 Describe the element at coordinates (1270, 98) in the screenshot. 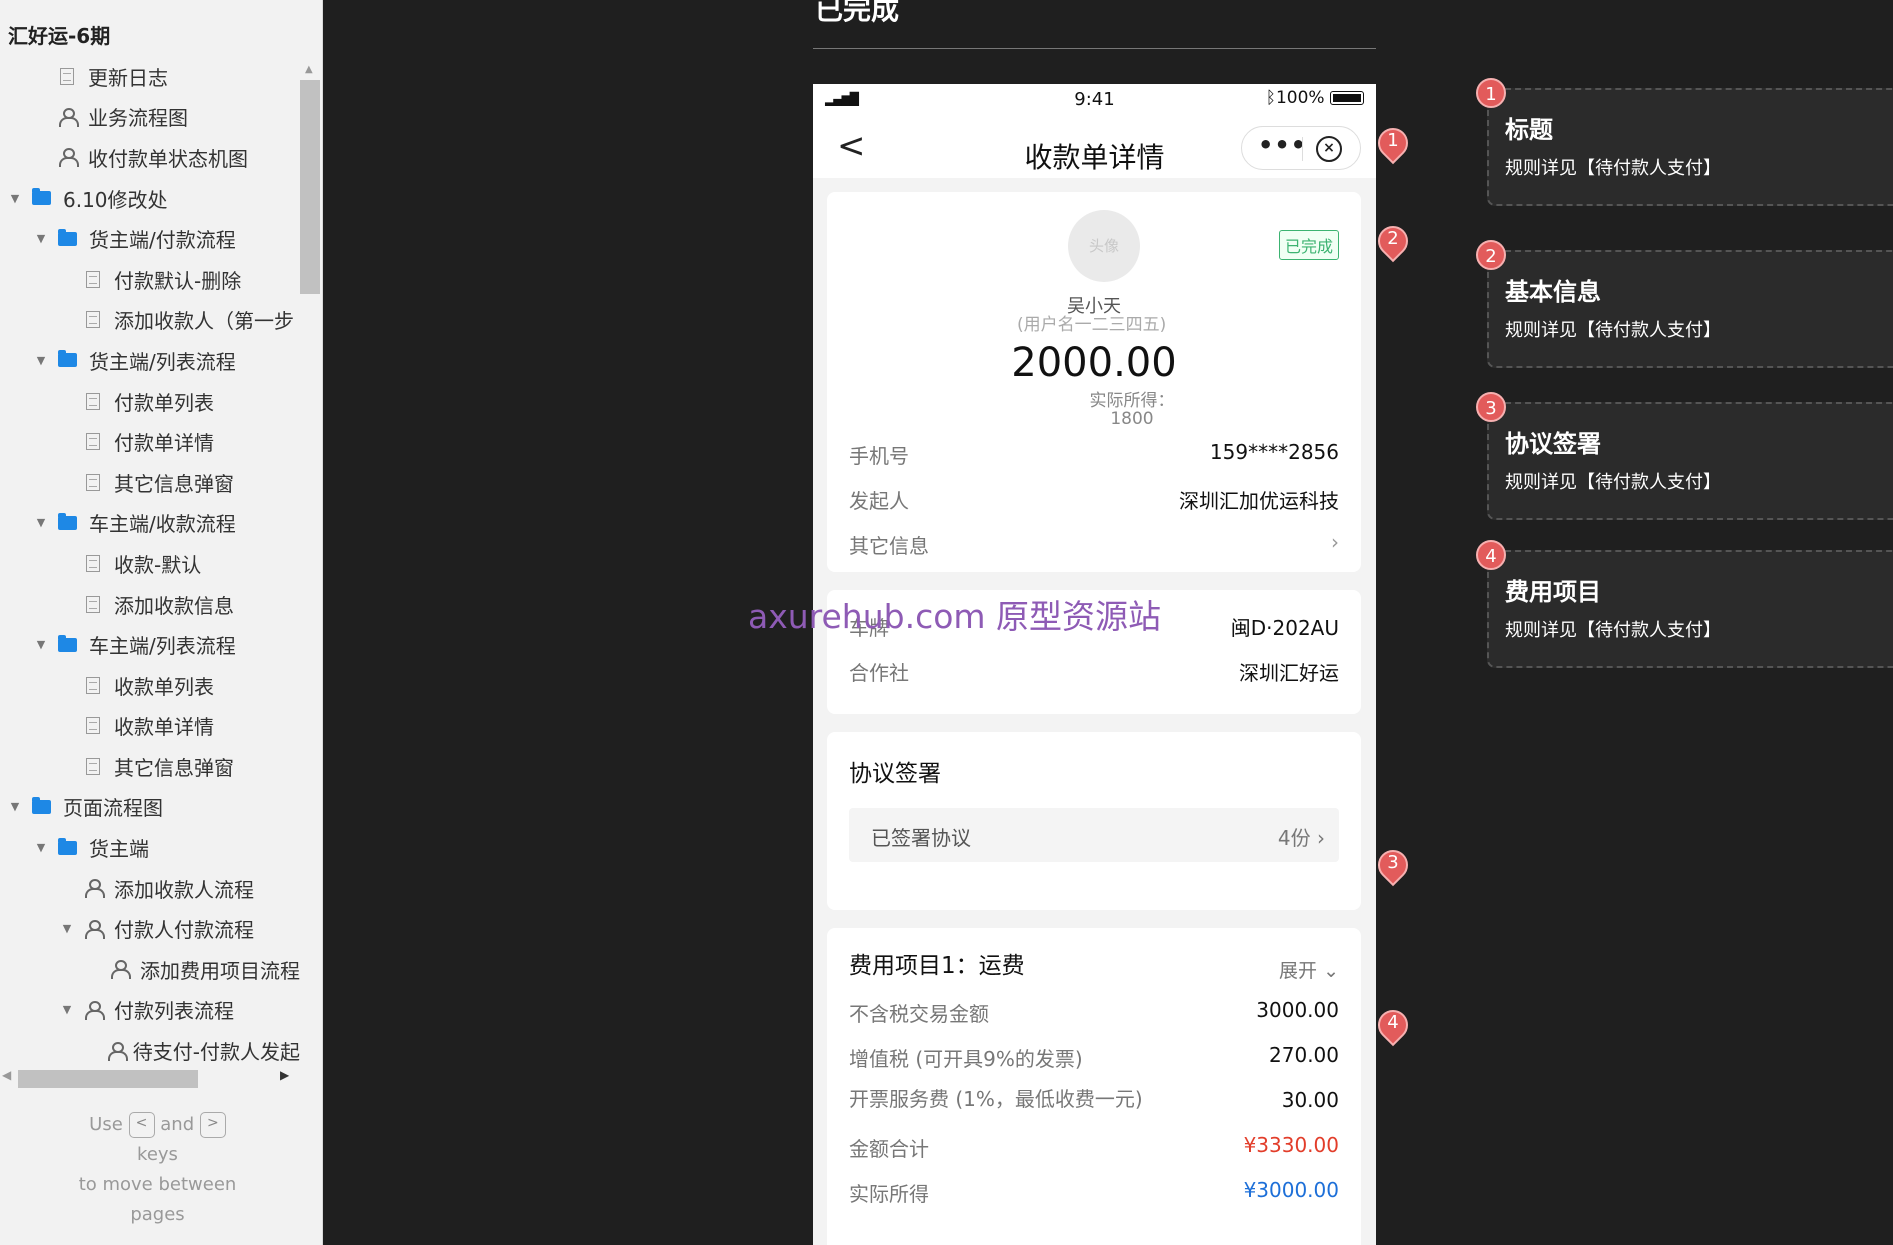

I see `bluetooth-icon: ᛒ` at that location.